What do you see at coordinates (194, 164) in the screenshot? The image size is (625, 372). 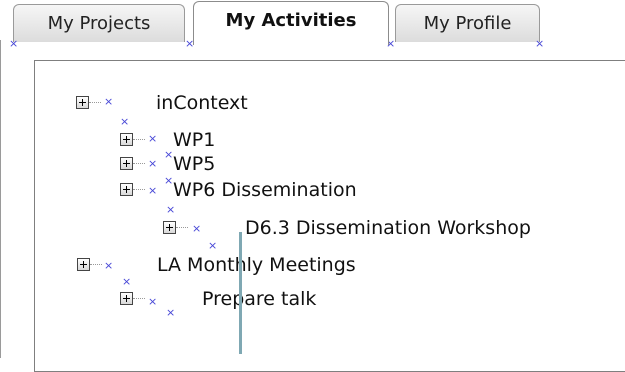 I see `tree-node-label: WP5` at bounding box center [194, 164].